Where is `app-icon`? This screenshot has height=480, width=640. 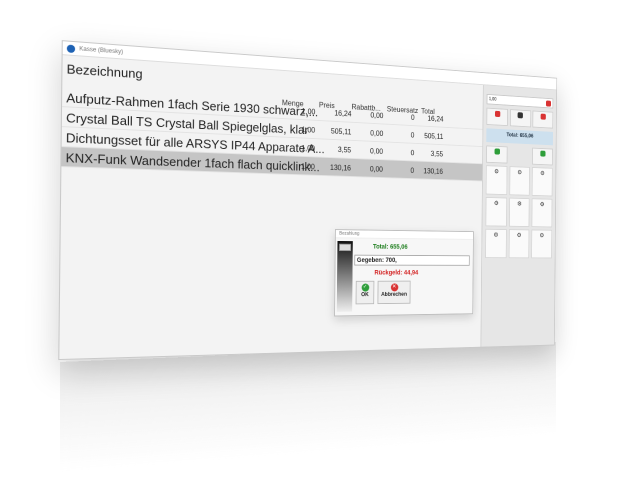
app-icon is located at coordinates (71, 48).